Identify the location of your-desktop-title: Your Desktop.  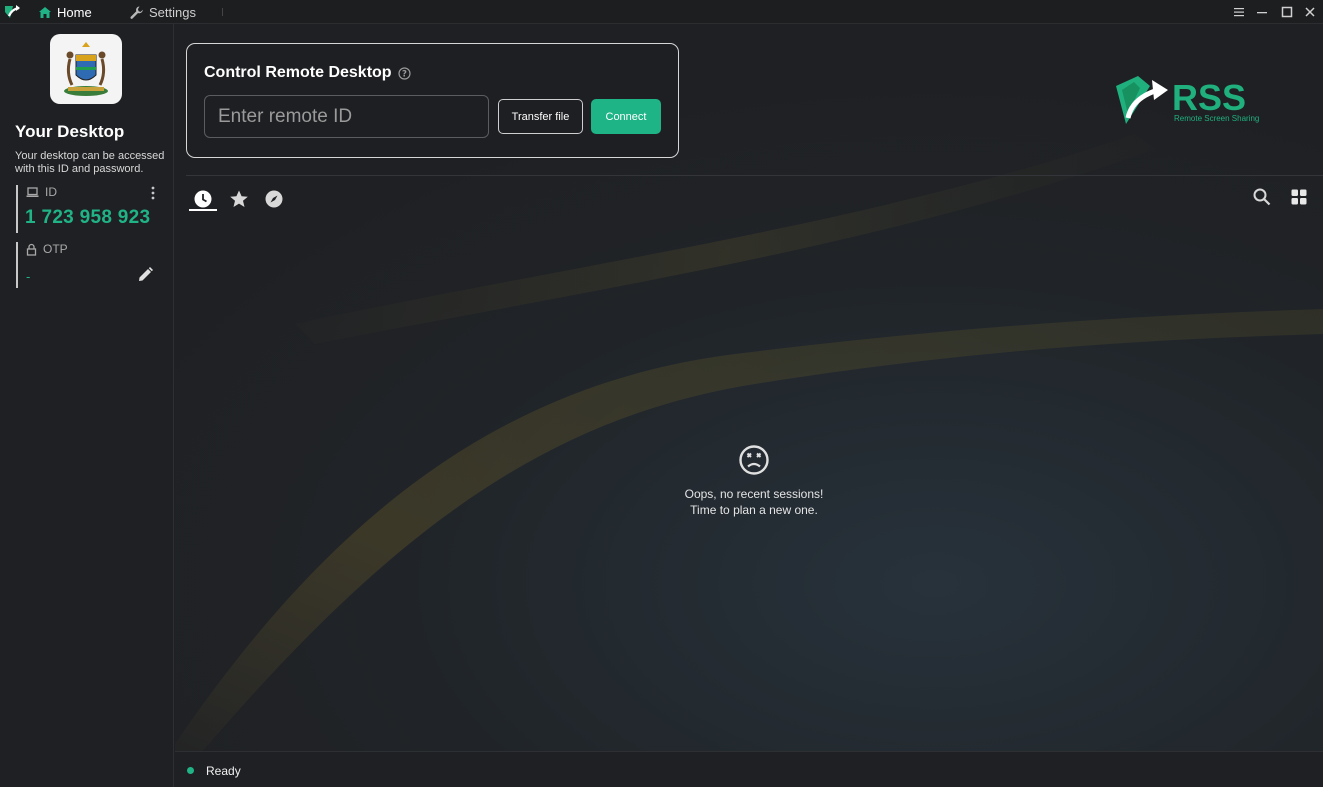
(70, 131).